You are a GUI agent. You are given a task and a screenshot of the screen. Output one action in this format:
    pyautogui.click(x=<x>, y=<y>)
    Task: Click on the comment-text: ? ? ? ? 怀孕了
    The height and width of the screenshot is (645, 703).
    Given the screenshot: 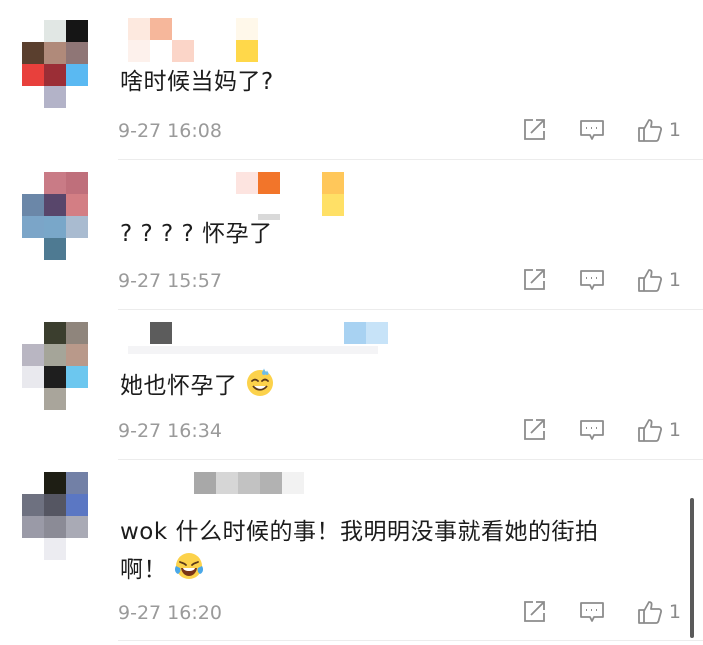 What is the action you would take?
    pyautogui.click(x=196, y=234)
    